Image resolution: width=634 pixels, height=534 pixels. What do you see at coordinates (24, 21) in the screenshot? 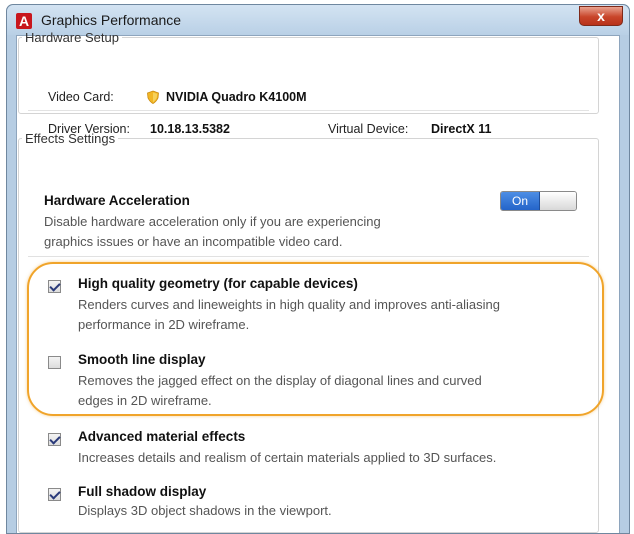
I see `autocad-app-icon: A` at bounding box center [24, 21].